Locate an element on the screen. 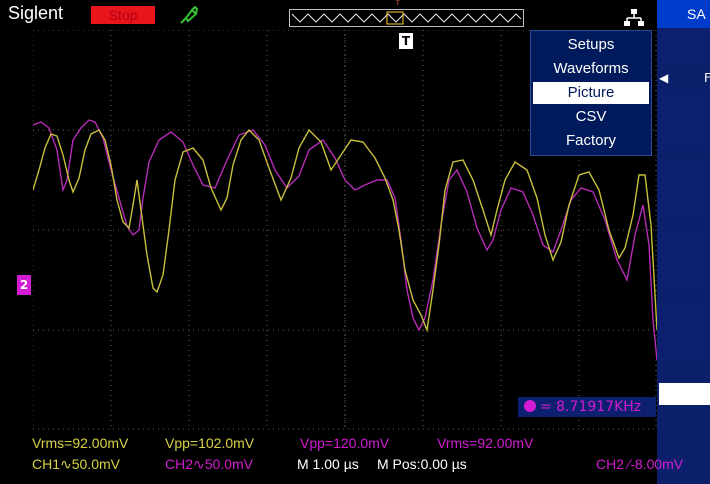 This screenshot has width=710, height=484. run-stop-status: Stop is located at coordinates (123, 15).